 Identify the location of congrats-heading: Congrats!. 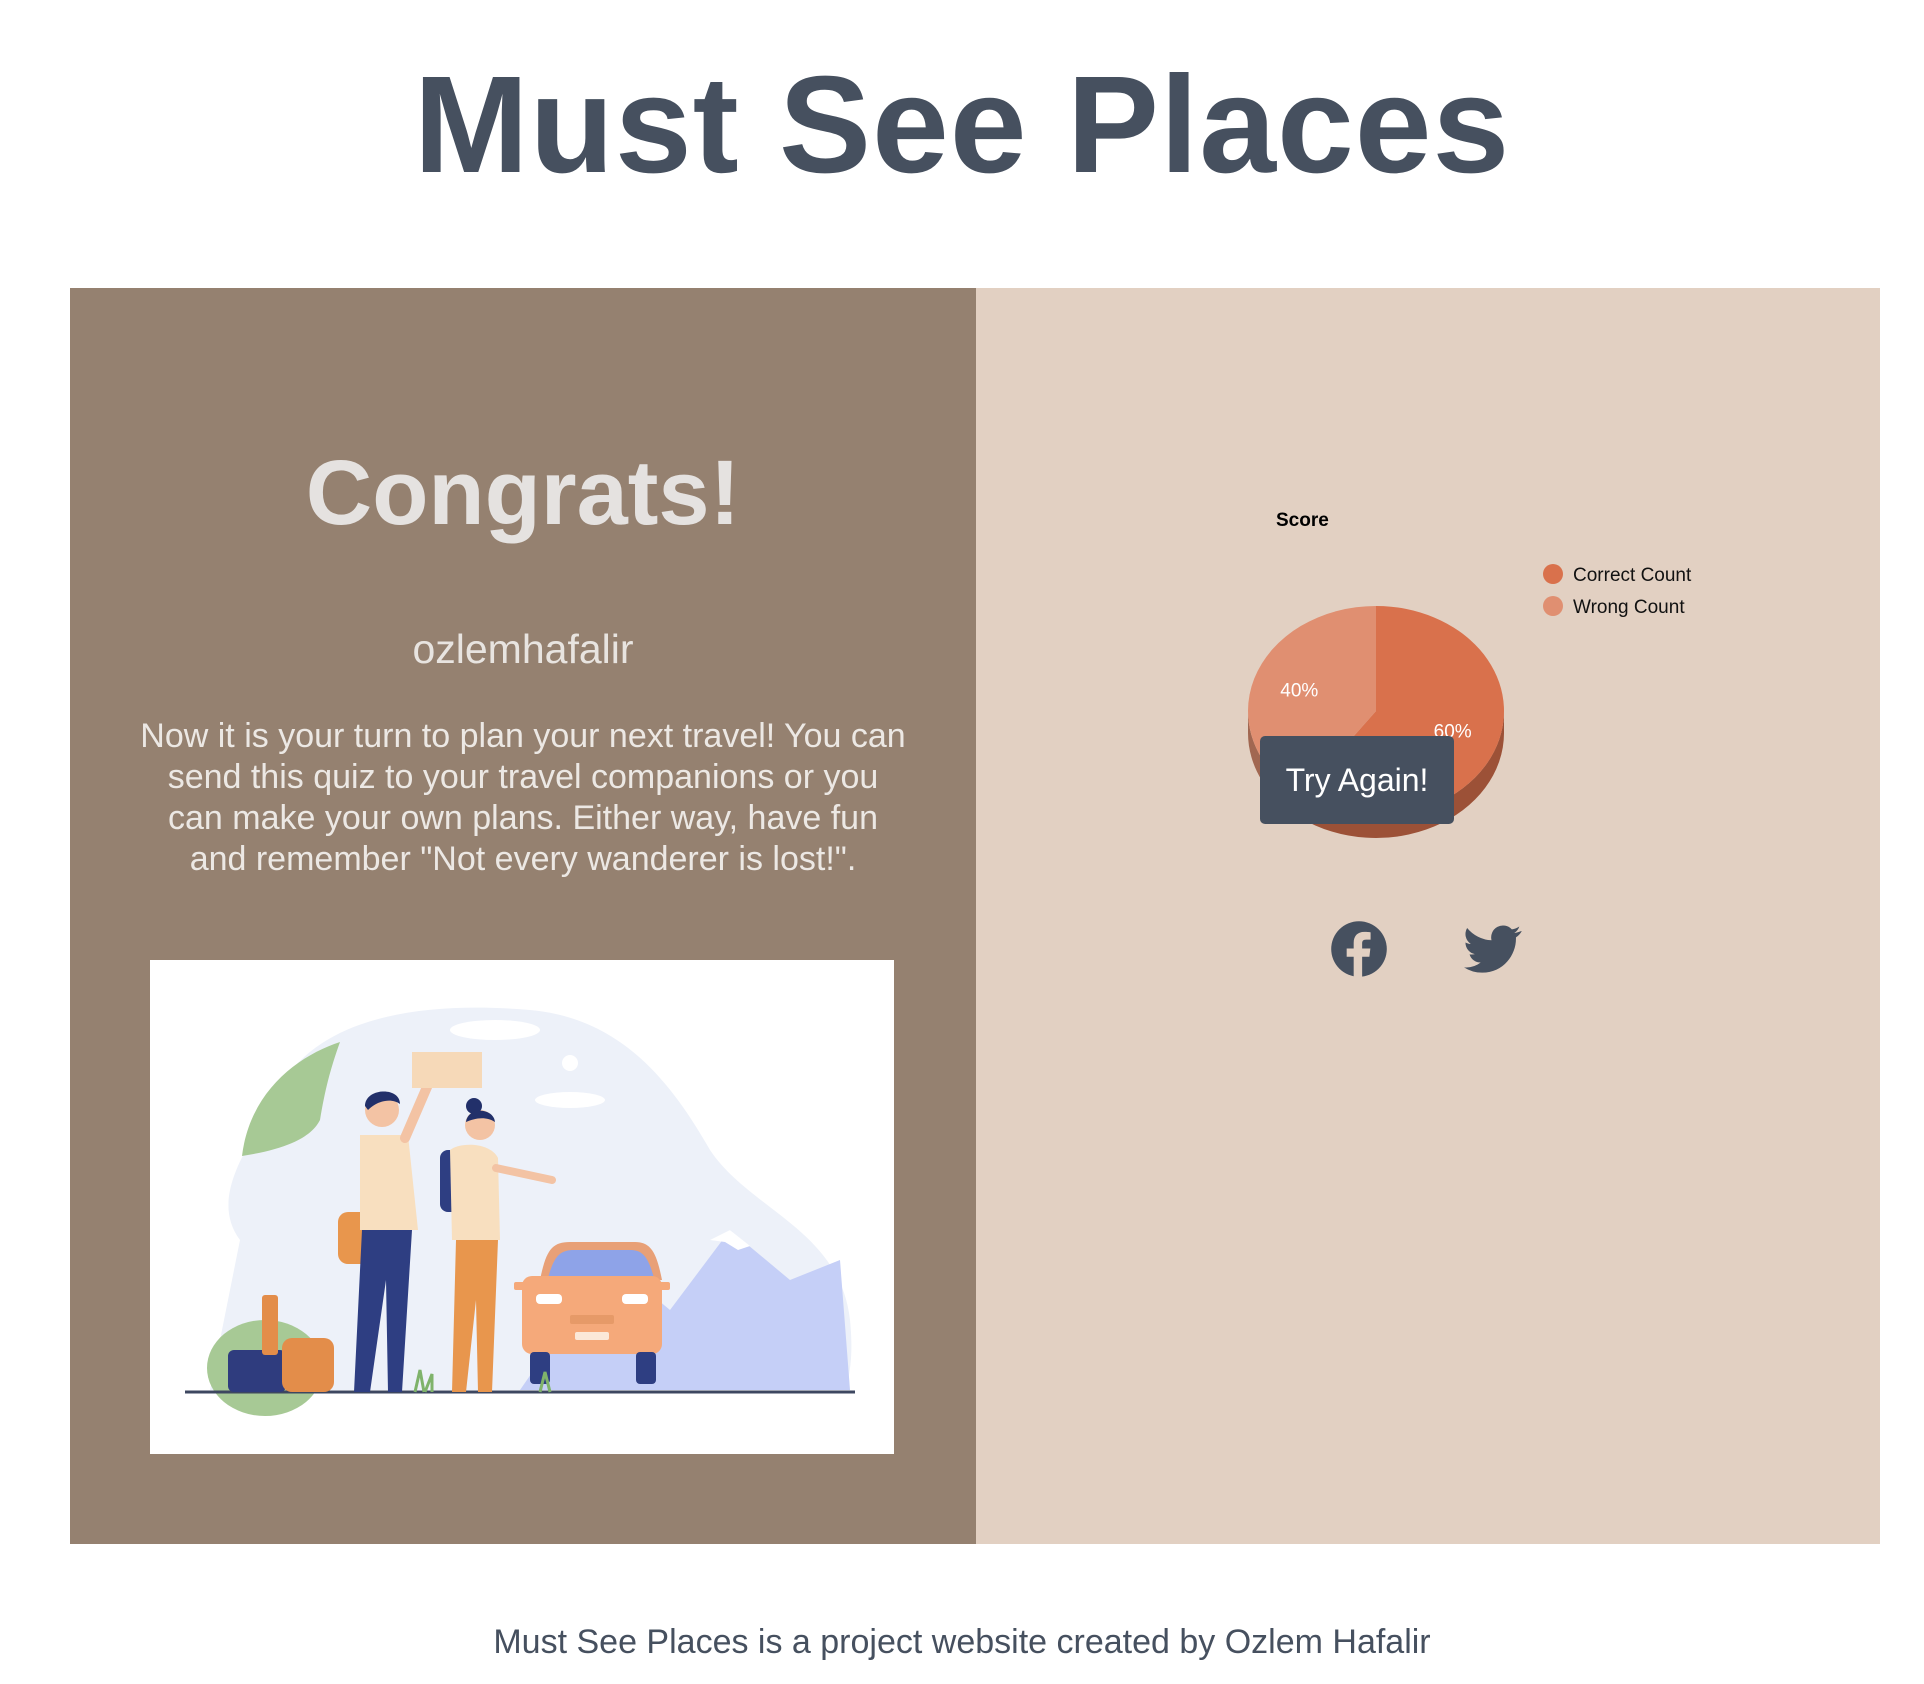
(523, 493).